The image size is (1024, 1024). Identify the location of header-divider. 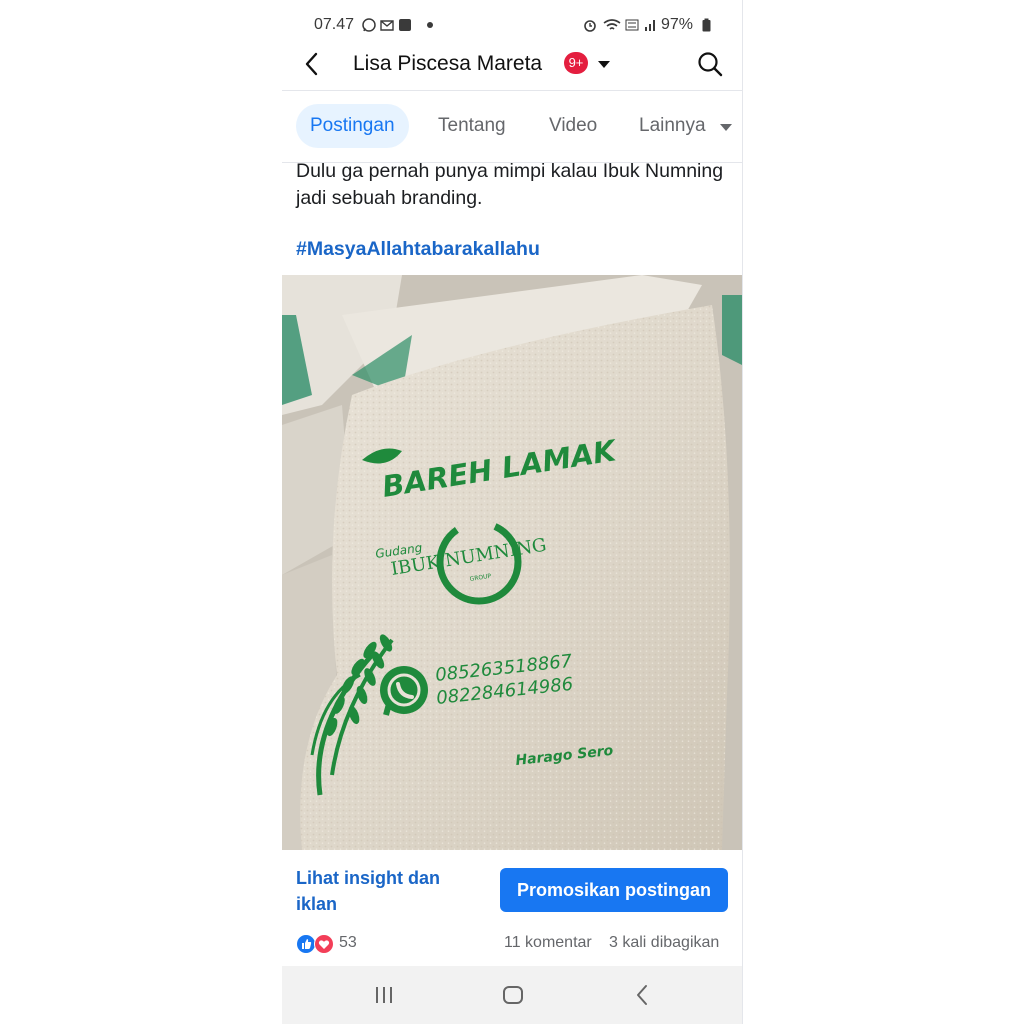
(512, 90).